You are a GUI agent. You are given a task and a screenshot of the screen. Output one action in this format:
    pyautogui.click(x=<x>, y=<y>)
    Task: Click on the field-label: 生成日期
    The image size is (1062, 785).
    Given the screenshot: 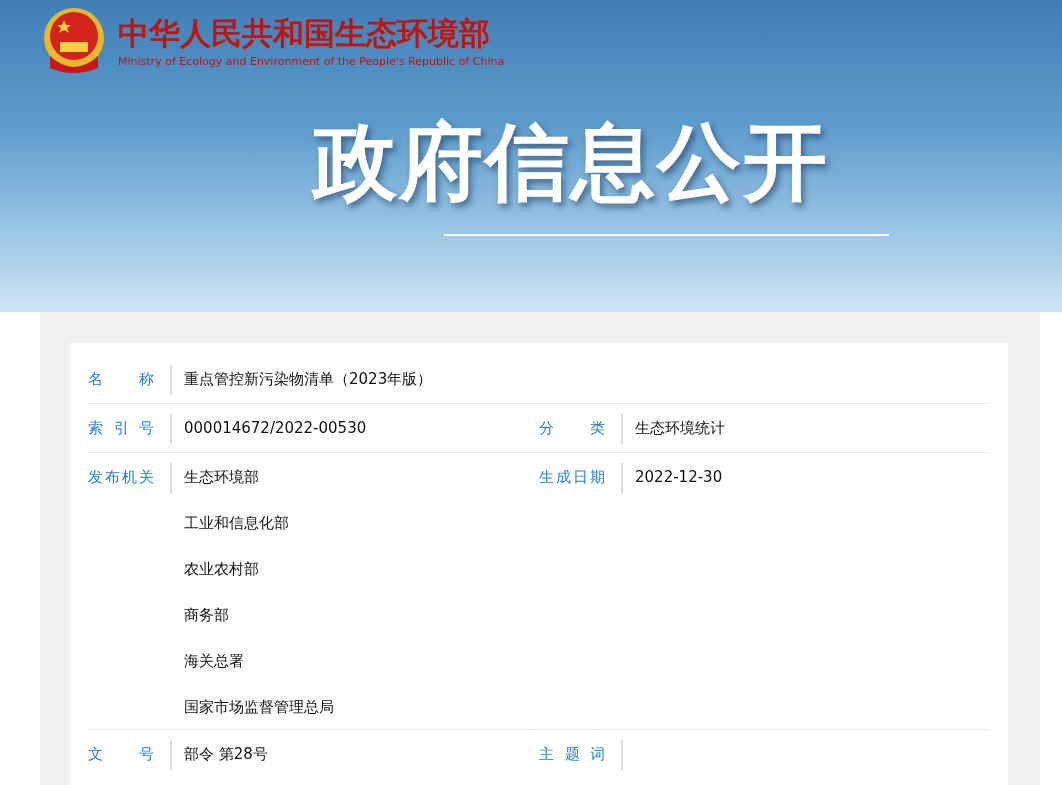 What is the action you would take?
    pyautogui.click(x=572, y=477)
    